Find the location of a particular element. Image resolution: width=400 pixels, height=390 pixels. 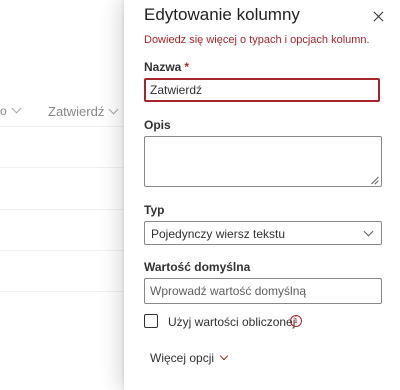

resize-grip-icon is located at coordinates (375, 180).